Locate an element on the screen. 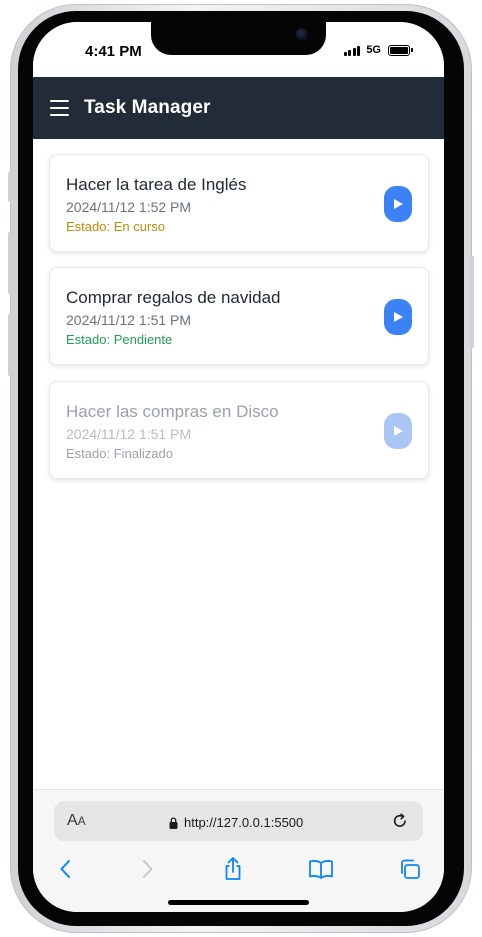 This screenshot has width=482, height=937. camera-icon is located at coordinates (302, 34).